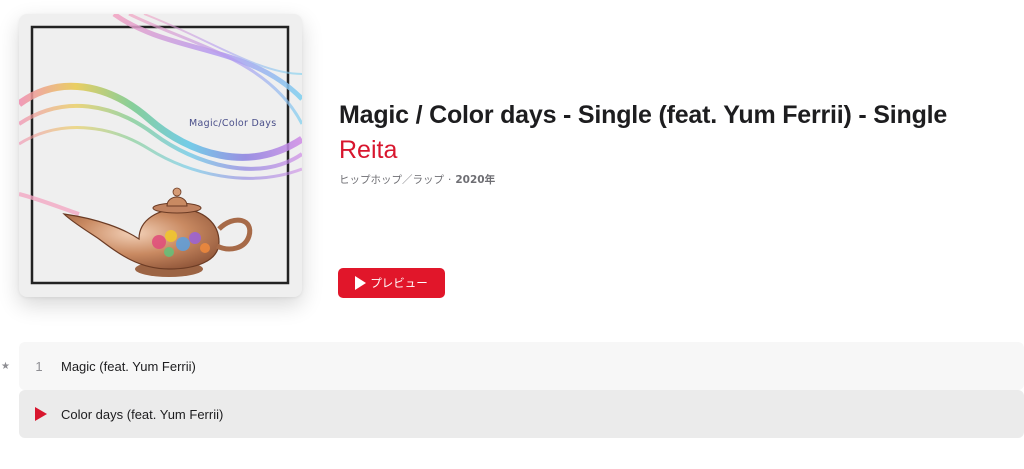  What do you see at coordinates (475, 180) in the screenshot?
I see `release-year: 2020年` at bounding box center [475, 180].